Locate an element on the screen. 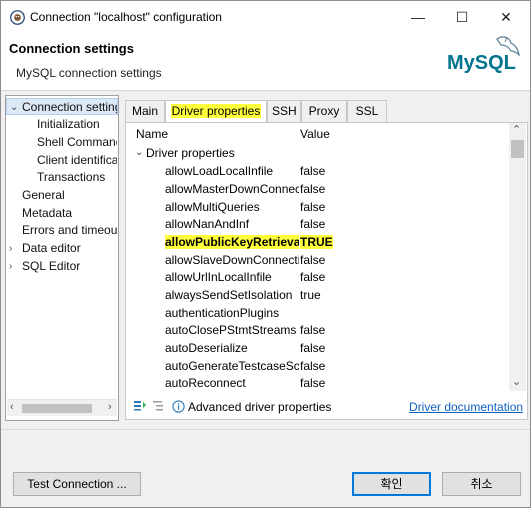 The height and width of the screenshot is (508, 531). property-name: authenticationPlugins is located at coordinates (222, 313).